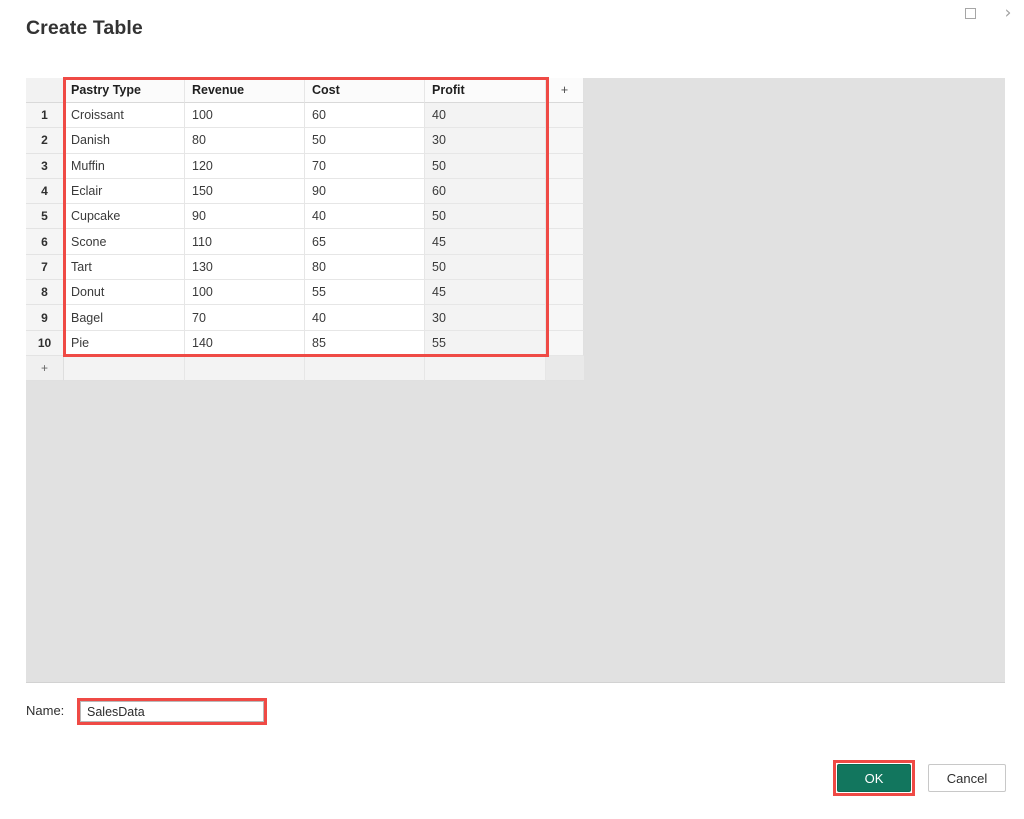  Describe the element at coordinates (245, 343) in the screenshot. I see `cell-revenue: 140` at that location.